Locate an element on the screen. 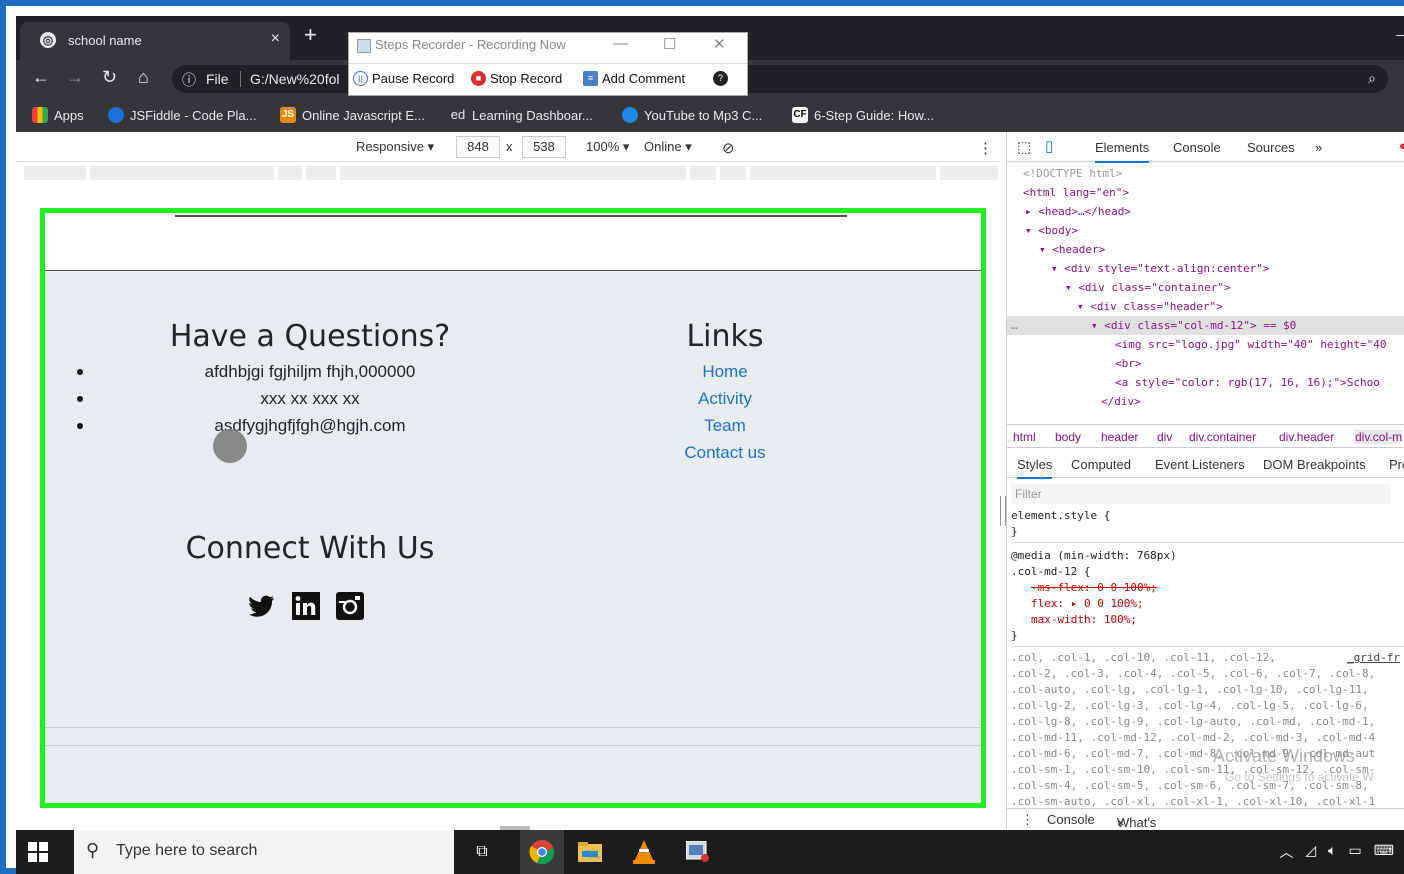  link-team: Team is located at coordinates (725, 425).